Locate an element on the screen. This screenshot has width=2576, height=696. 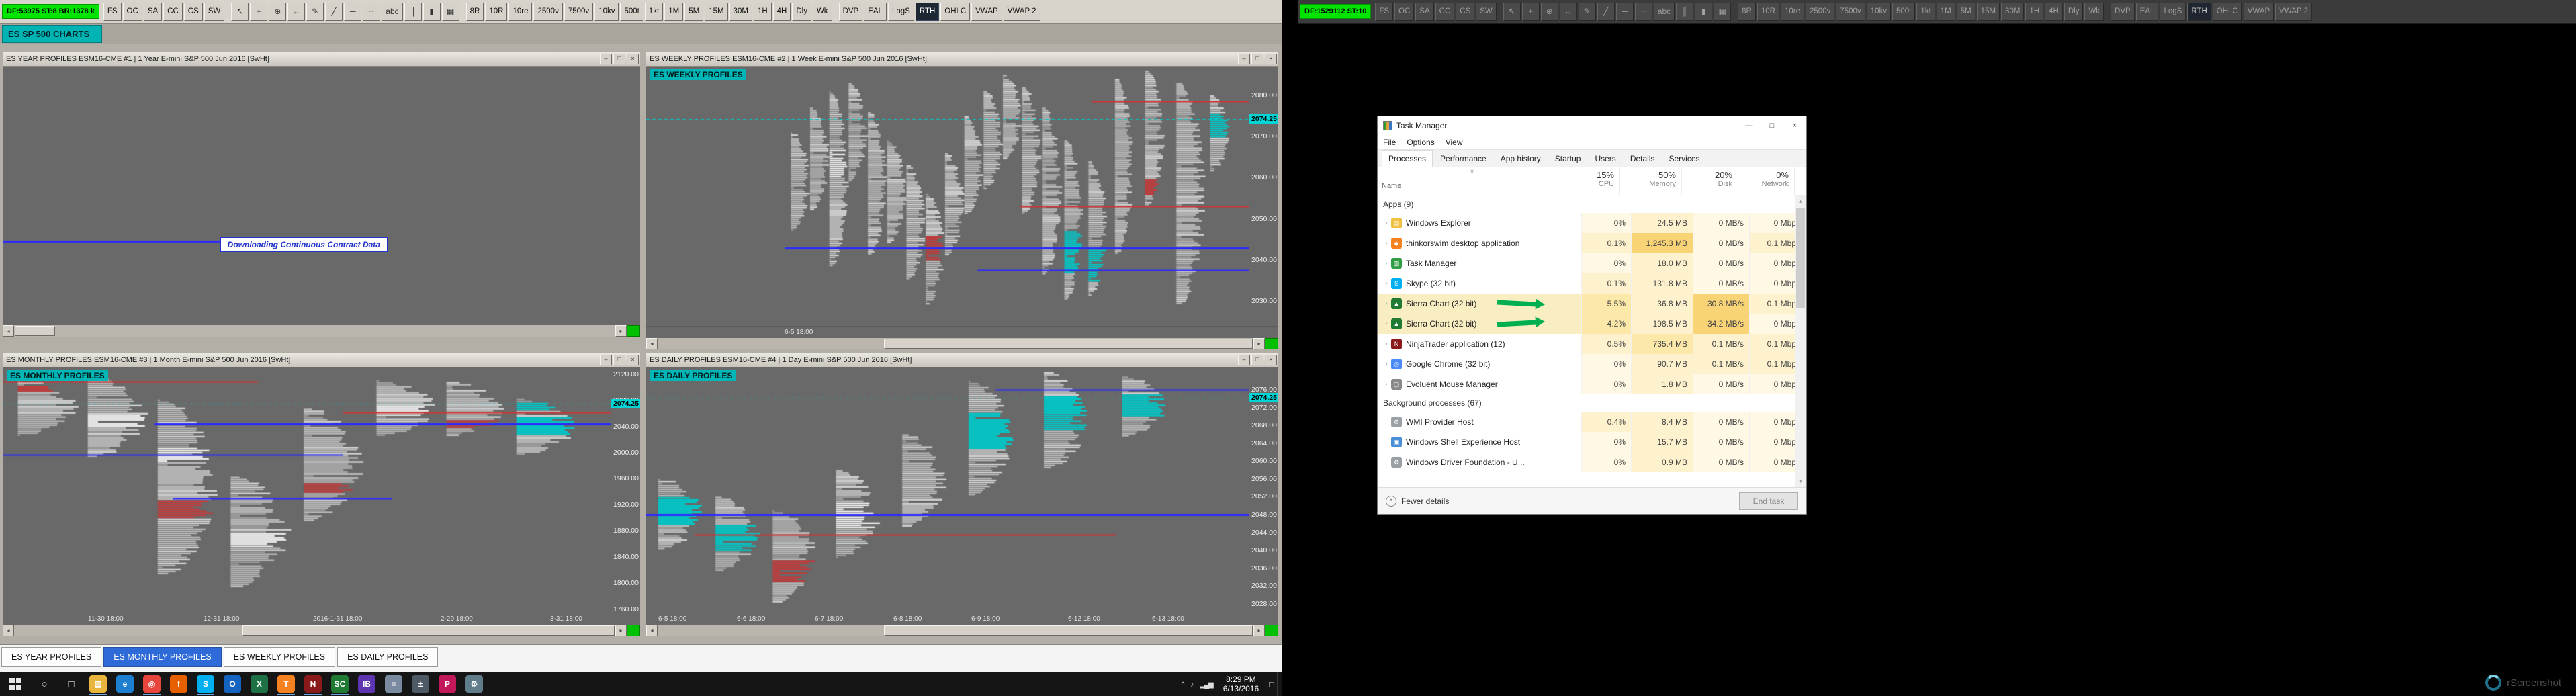
timeframe-button-10kv: 10kv is located at coordinates (1878, 11).